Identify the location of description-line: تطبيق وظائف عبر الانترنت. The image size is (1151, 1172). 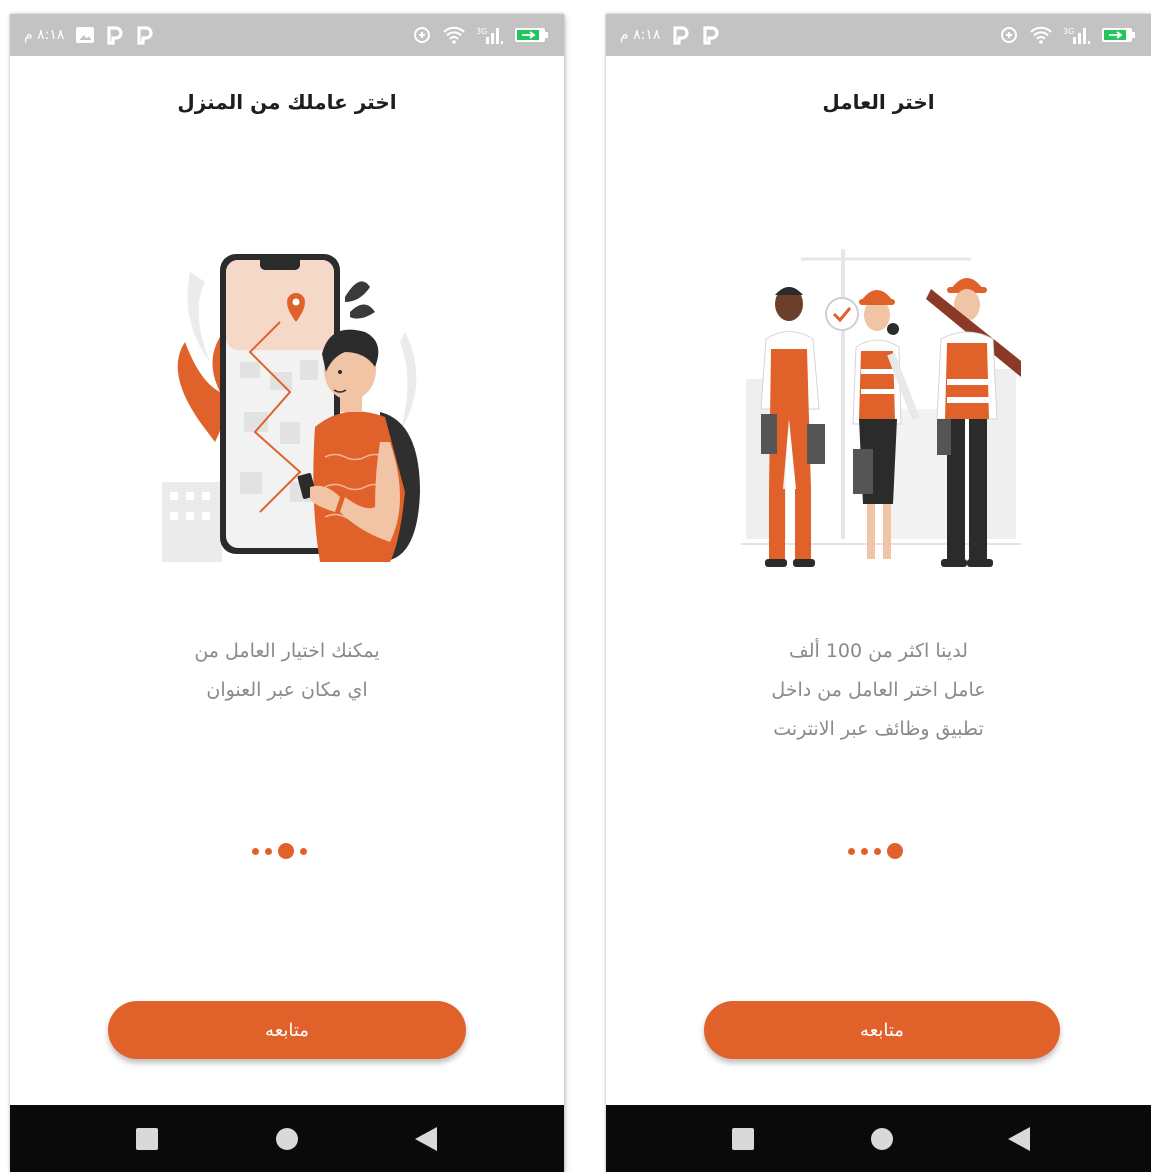
(878, 729).